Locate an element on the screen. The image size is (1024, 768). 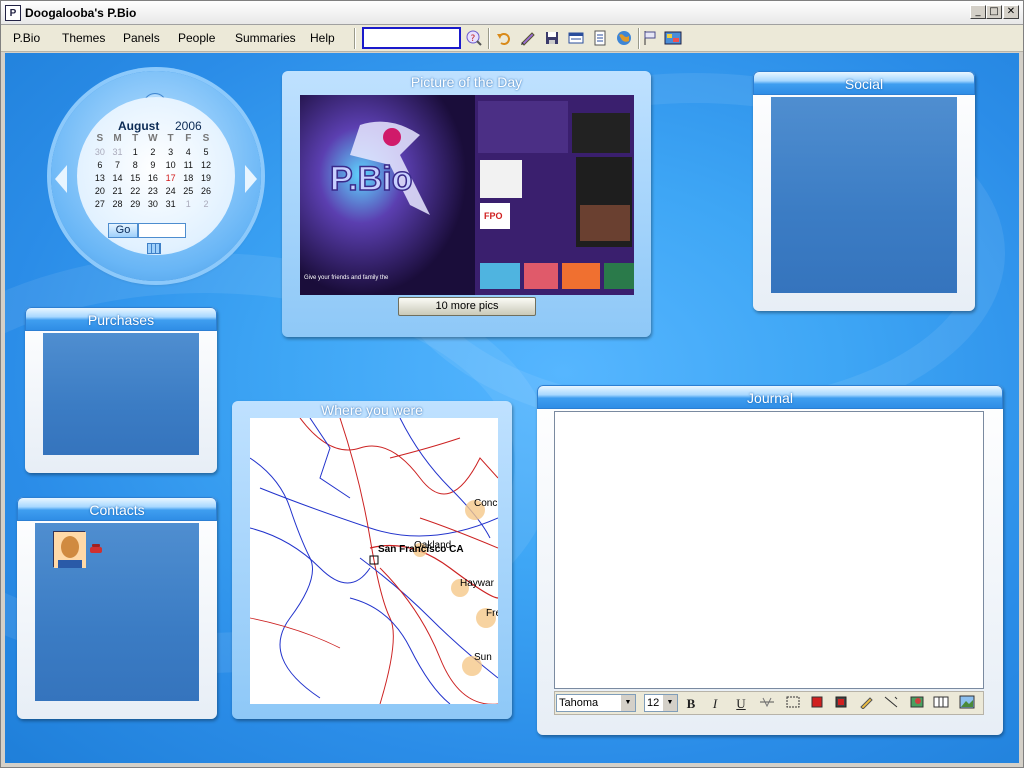
panel-header: Purchases is located at coordinates (121, 319).